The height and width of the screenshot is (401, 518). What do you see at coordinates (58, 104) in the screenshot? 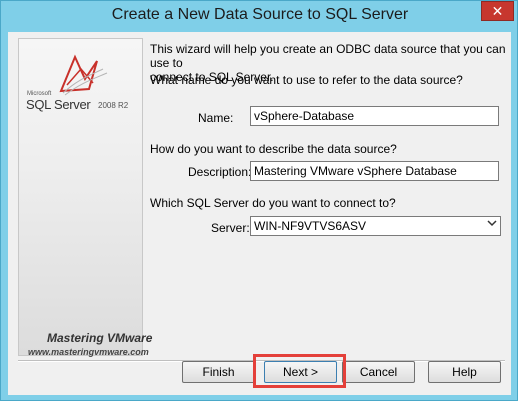
I see `logo-product-text: SQL Server` at bounding box center [58, 104].